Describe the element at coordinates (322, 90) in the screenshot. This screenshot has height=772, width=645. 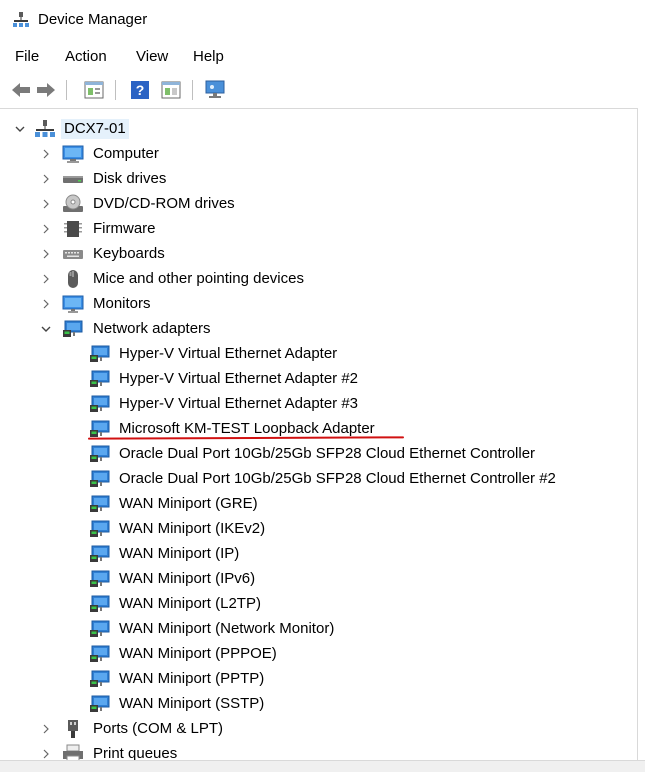
I see `toolbar: ?` at that location.